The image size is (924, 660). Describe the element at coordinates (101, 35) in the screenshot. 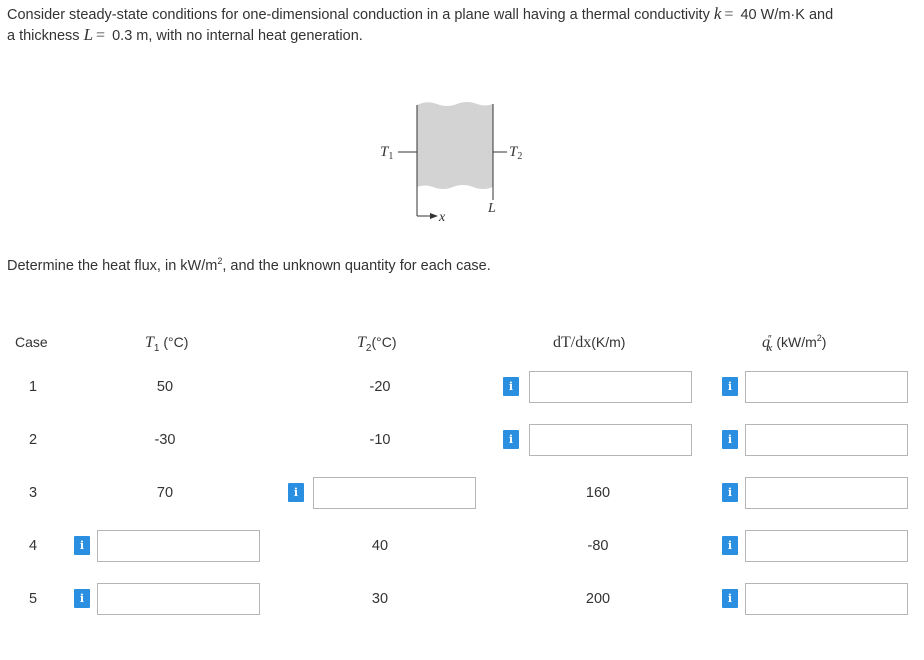

I see `L-equals: =` at that location.